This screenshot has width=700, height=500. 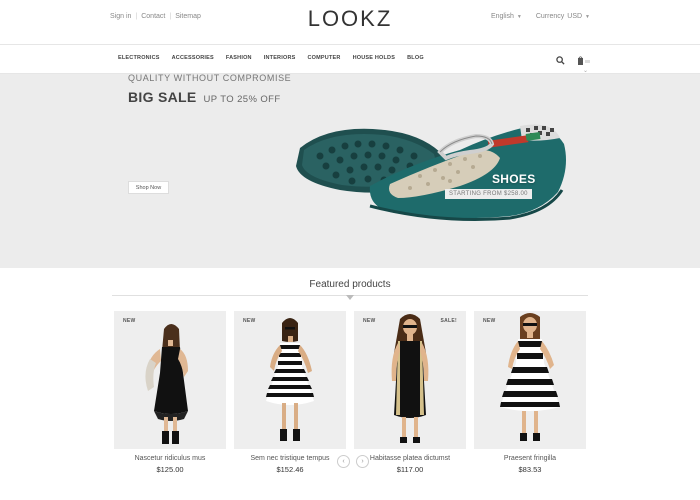 I want to click on product-image: NEW SALE!, so click(x=410, y=380).